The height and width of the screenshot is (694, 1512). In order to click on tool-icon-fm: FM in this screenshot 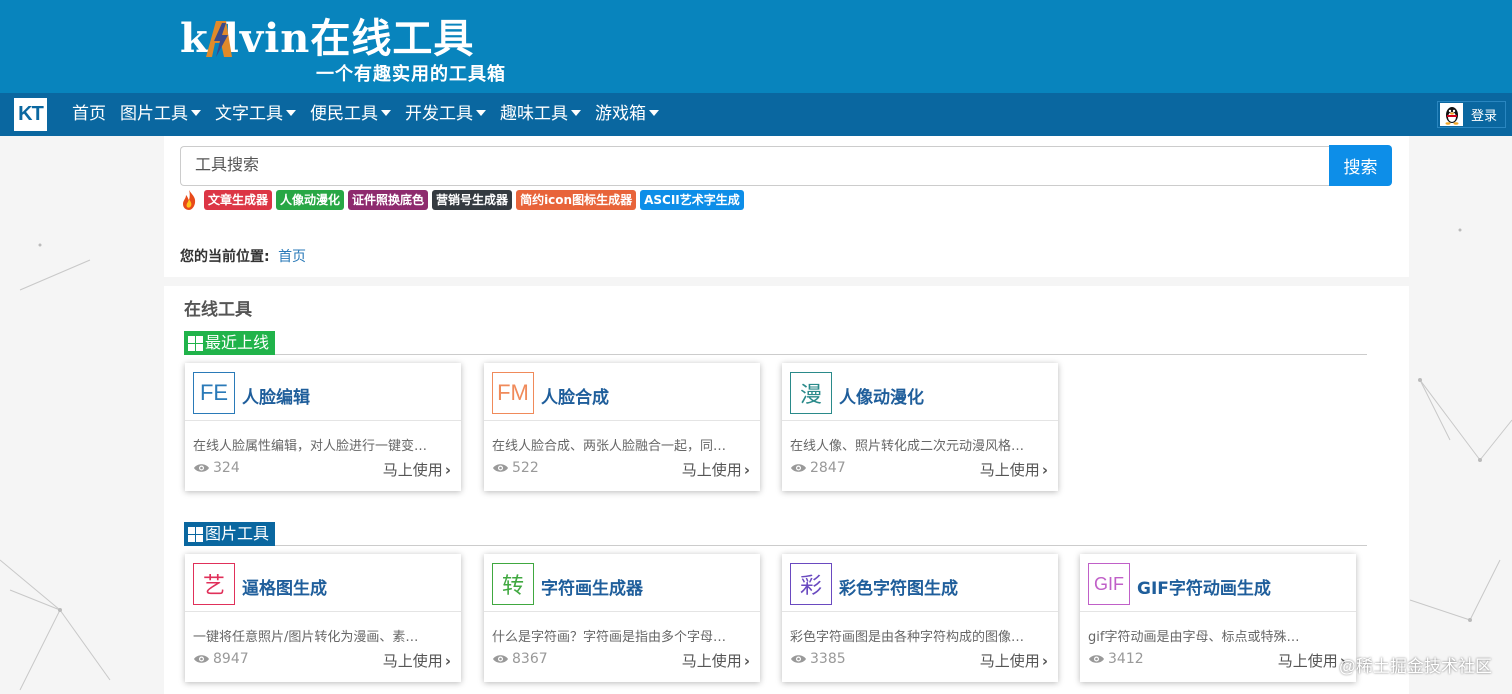, I will do `click(513, 393)`.